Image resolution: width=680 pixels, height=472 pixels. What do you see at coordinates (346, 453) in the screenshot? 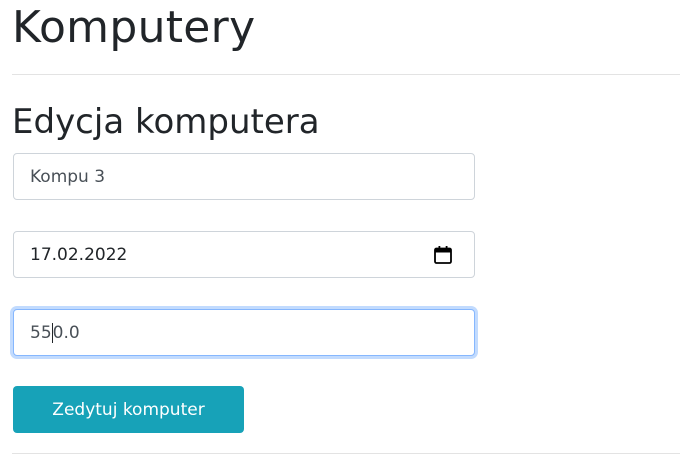
I see `divider-bottom` at bounding box center [346, 453].